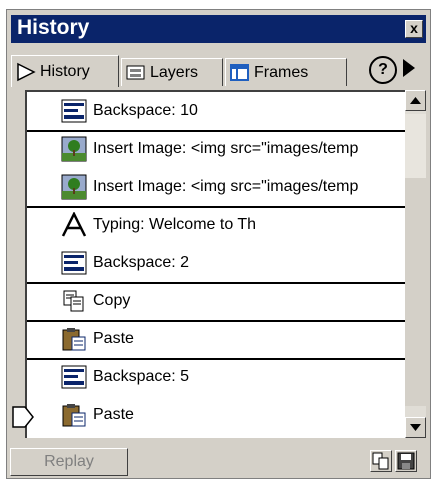 This screenshot has height=484, width=435. I want to click on copy-steps-button, so click(381, 461).